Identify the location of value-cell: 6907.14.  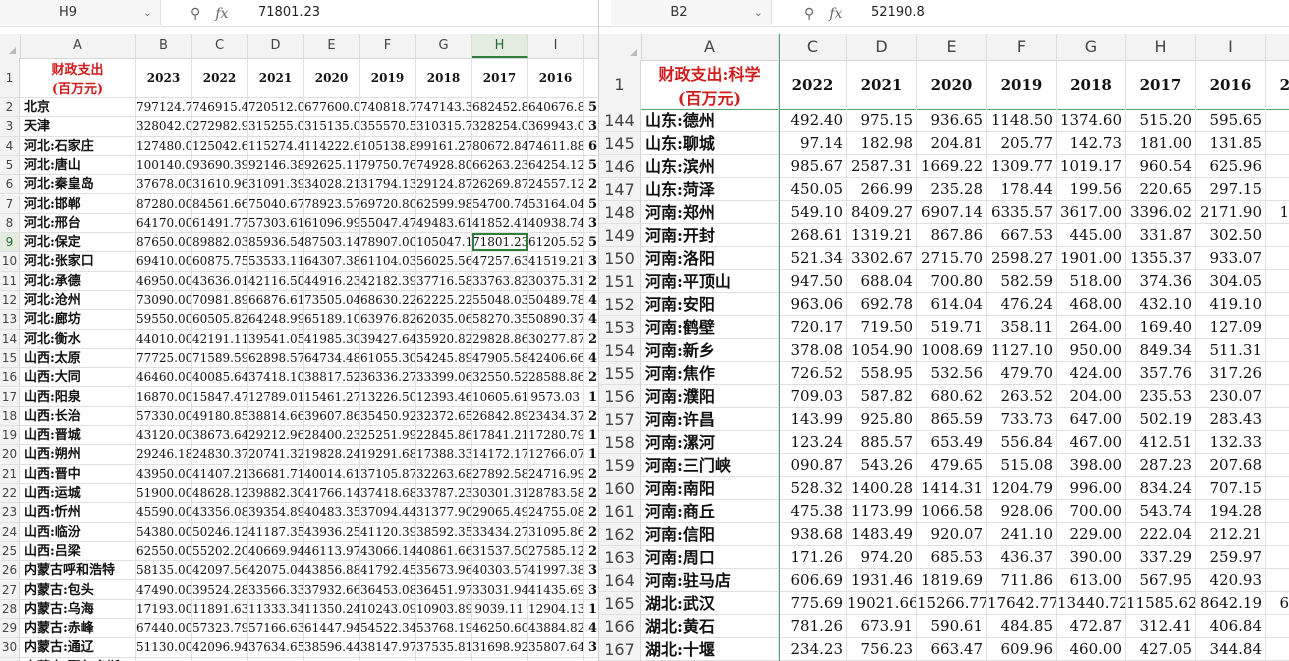
(952, 212).